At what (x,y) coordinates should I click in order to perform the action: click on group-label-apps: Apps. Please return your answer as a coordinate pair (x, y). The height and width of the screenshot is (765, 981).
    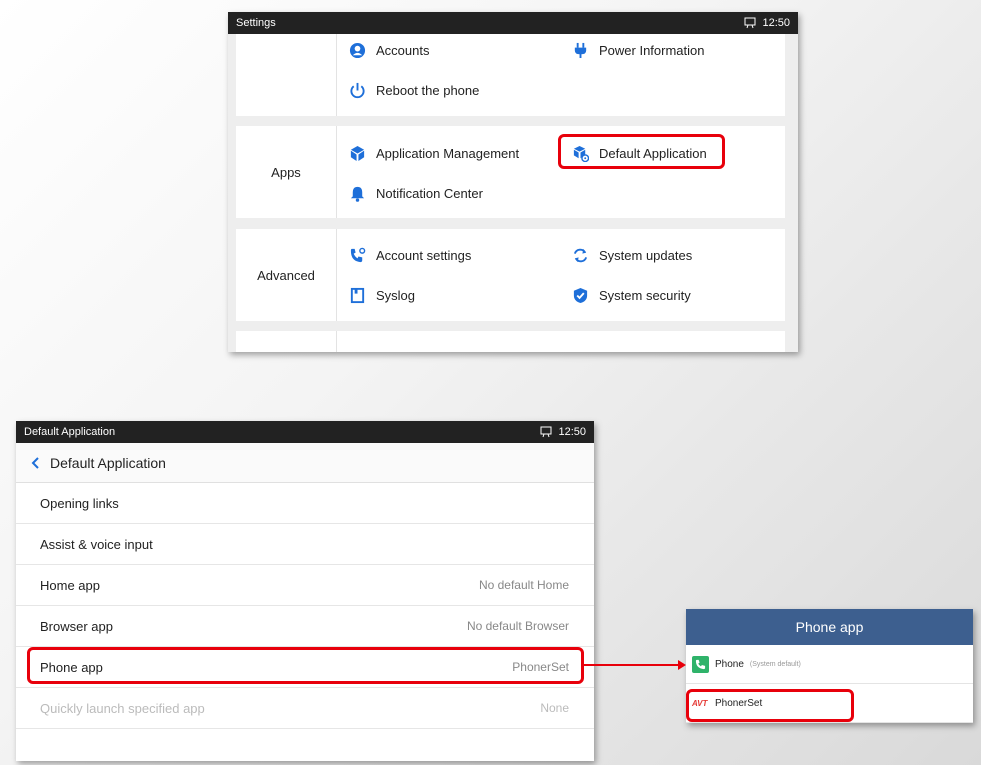
    Looking at the image, I should click on (286, 172).